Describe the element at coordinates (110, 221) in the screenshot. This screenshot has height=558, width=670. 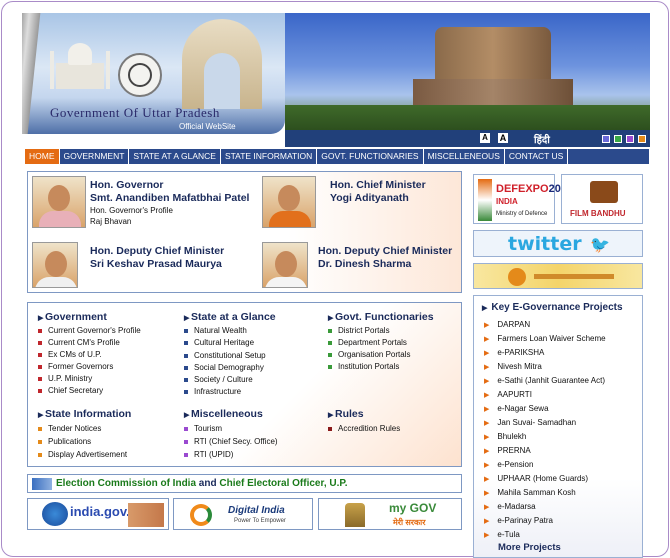
I see `raj-bhavan-link: Raj Bhavan` at that location.